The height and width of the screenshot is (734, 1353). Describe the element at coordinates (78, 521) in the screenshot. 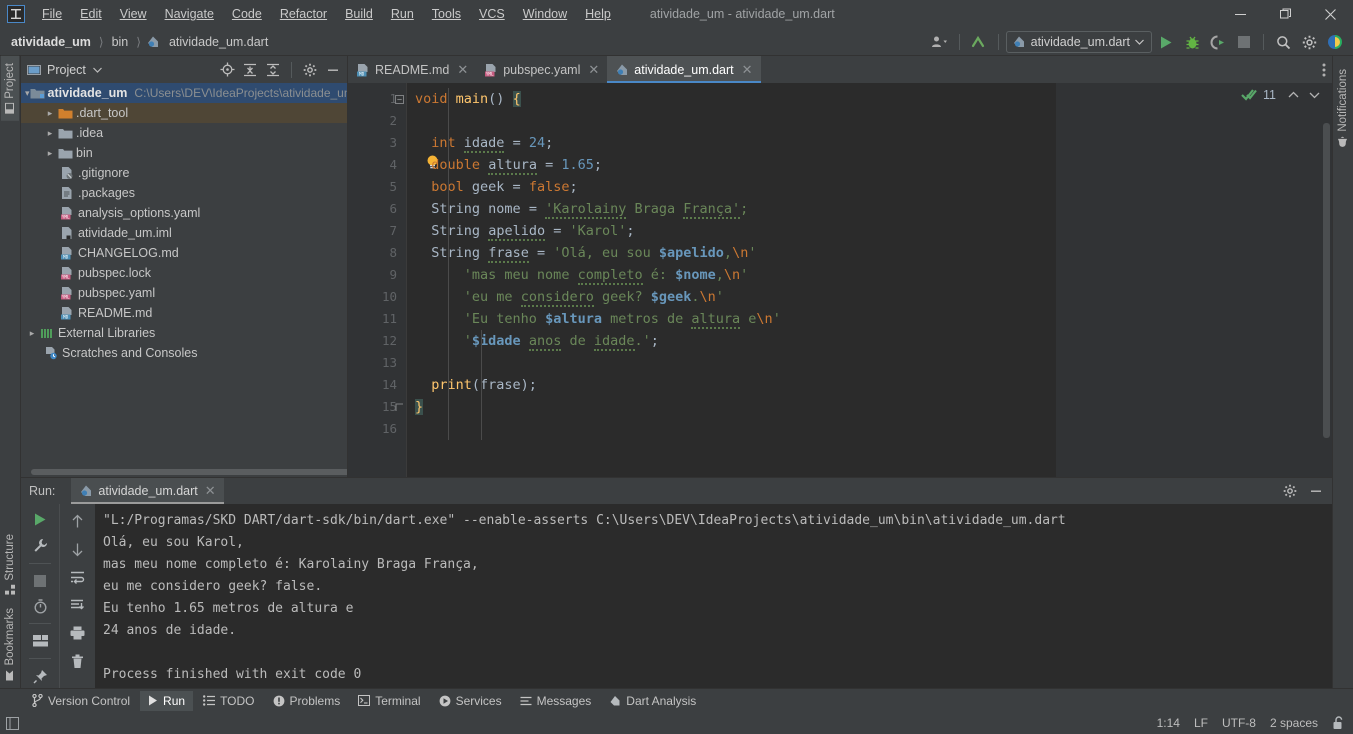

I see `up-icon` at that location.